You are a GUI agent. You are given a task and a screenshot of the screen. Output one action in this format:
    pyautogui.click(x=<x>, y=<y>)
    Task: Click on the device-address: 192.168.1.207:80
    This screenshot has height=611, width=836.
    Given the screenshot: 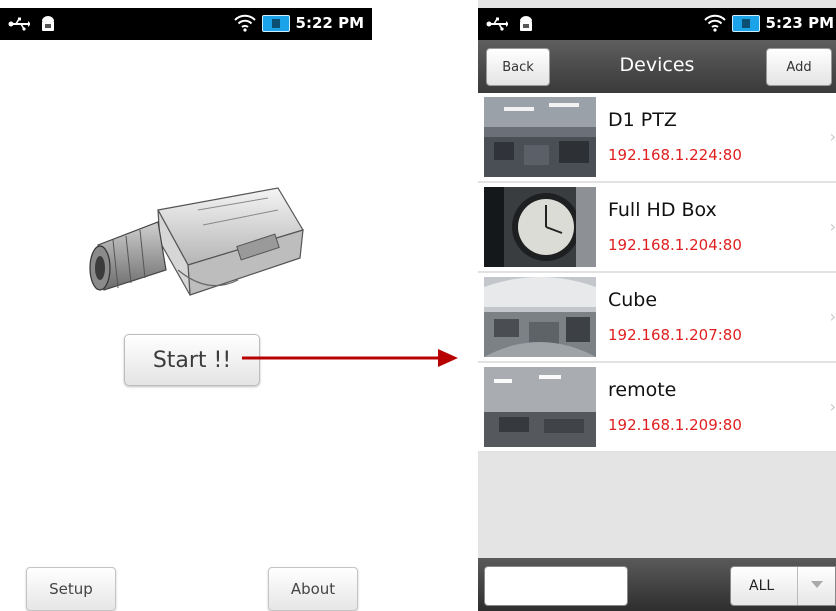 What is the action you would take?
    pyautogui.click(x=675, y=335)
    